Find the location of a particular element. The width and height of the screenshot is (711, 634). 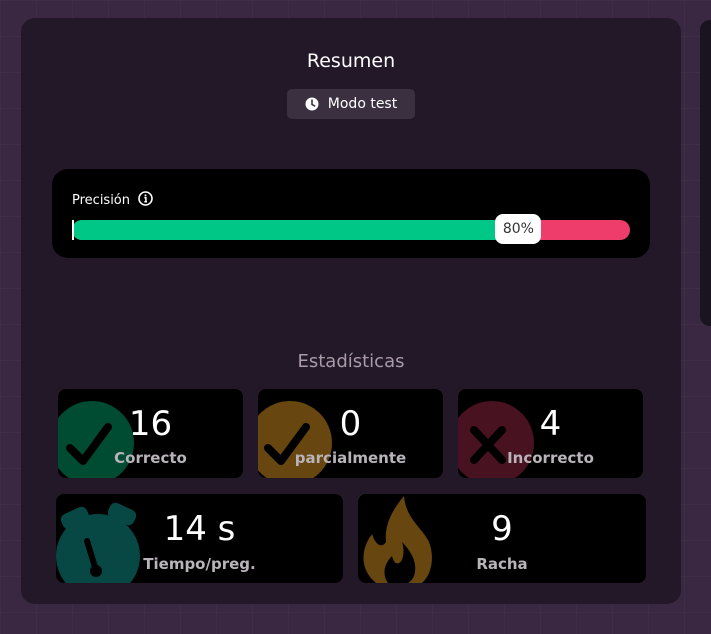

precision-card: Precisión 80% is located at coordinates (351, 213).